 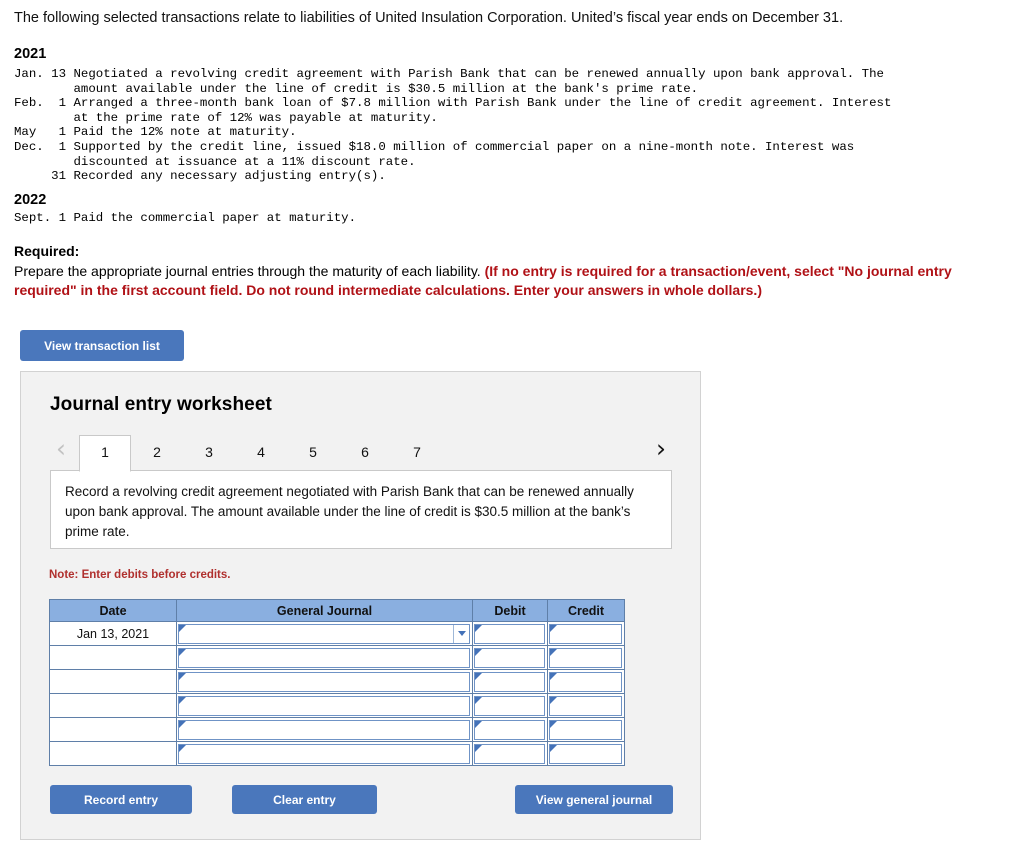 I want to click on tab-prev-icon: ‹, so click(x=61, y=449).